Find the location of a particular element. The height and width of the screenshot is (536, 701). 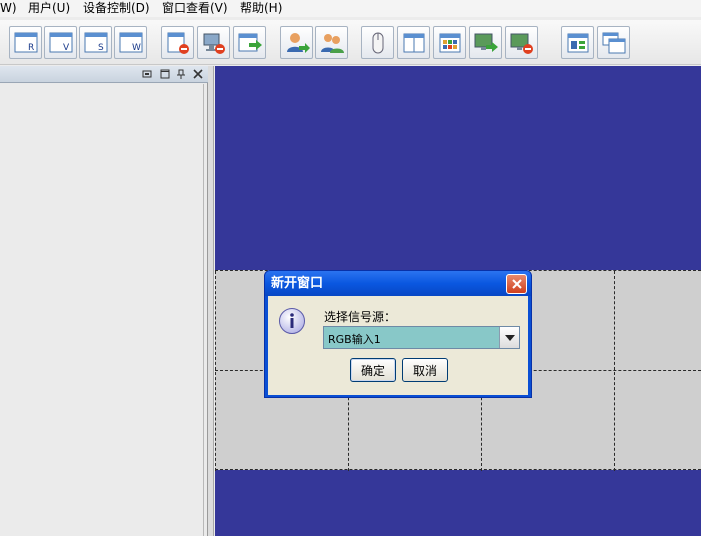

users-icon is located at coordinates (332, 43).